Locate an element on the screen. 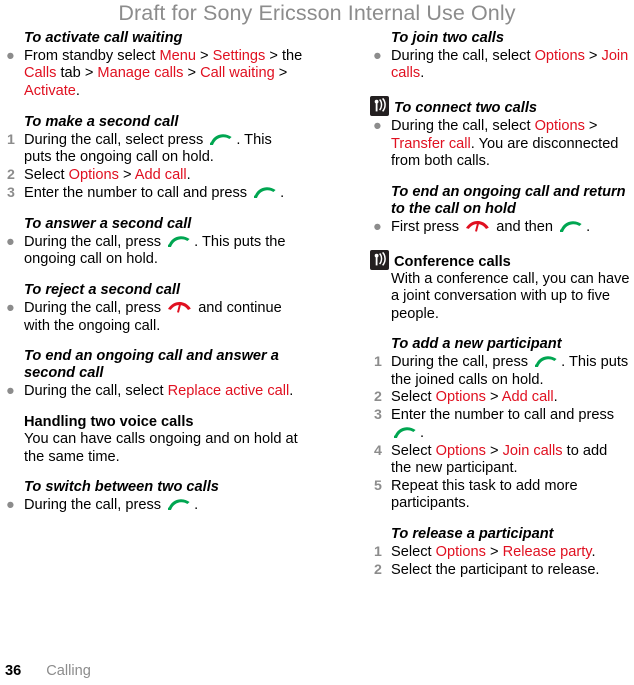 Image resolution: width=634 pixels, height=685 pixels. step-number: 4 is located at coordinates (378, 450).